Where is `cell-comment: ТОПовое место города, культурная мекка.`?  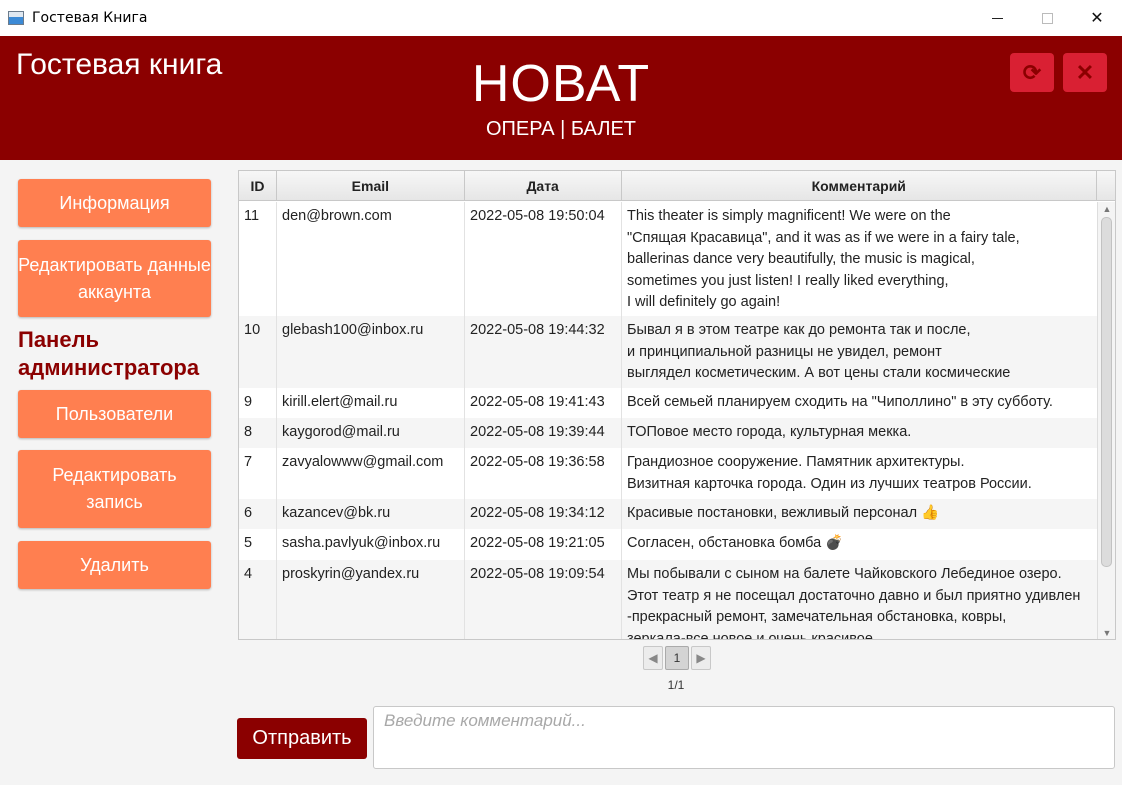 cell-comment: ТОПовое место города, культурная мекка. is located at coordinates (860, 433).